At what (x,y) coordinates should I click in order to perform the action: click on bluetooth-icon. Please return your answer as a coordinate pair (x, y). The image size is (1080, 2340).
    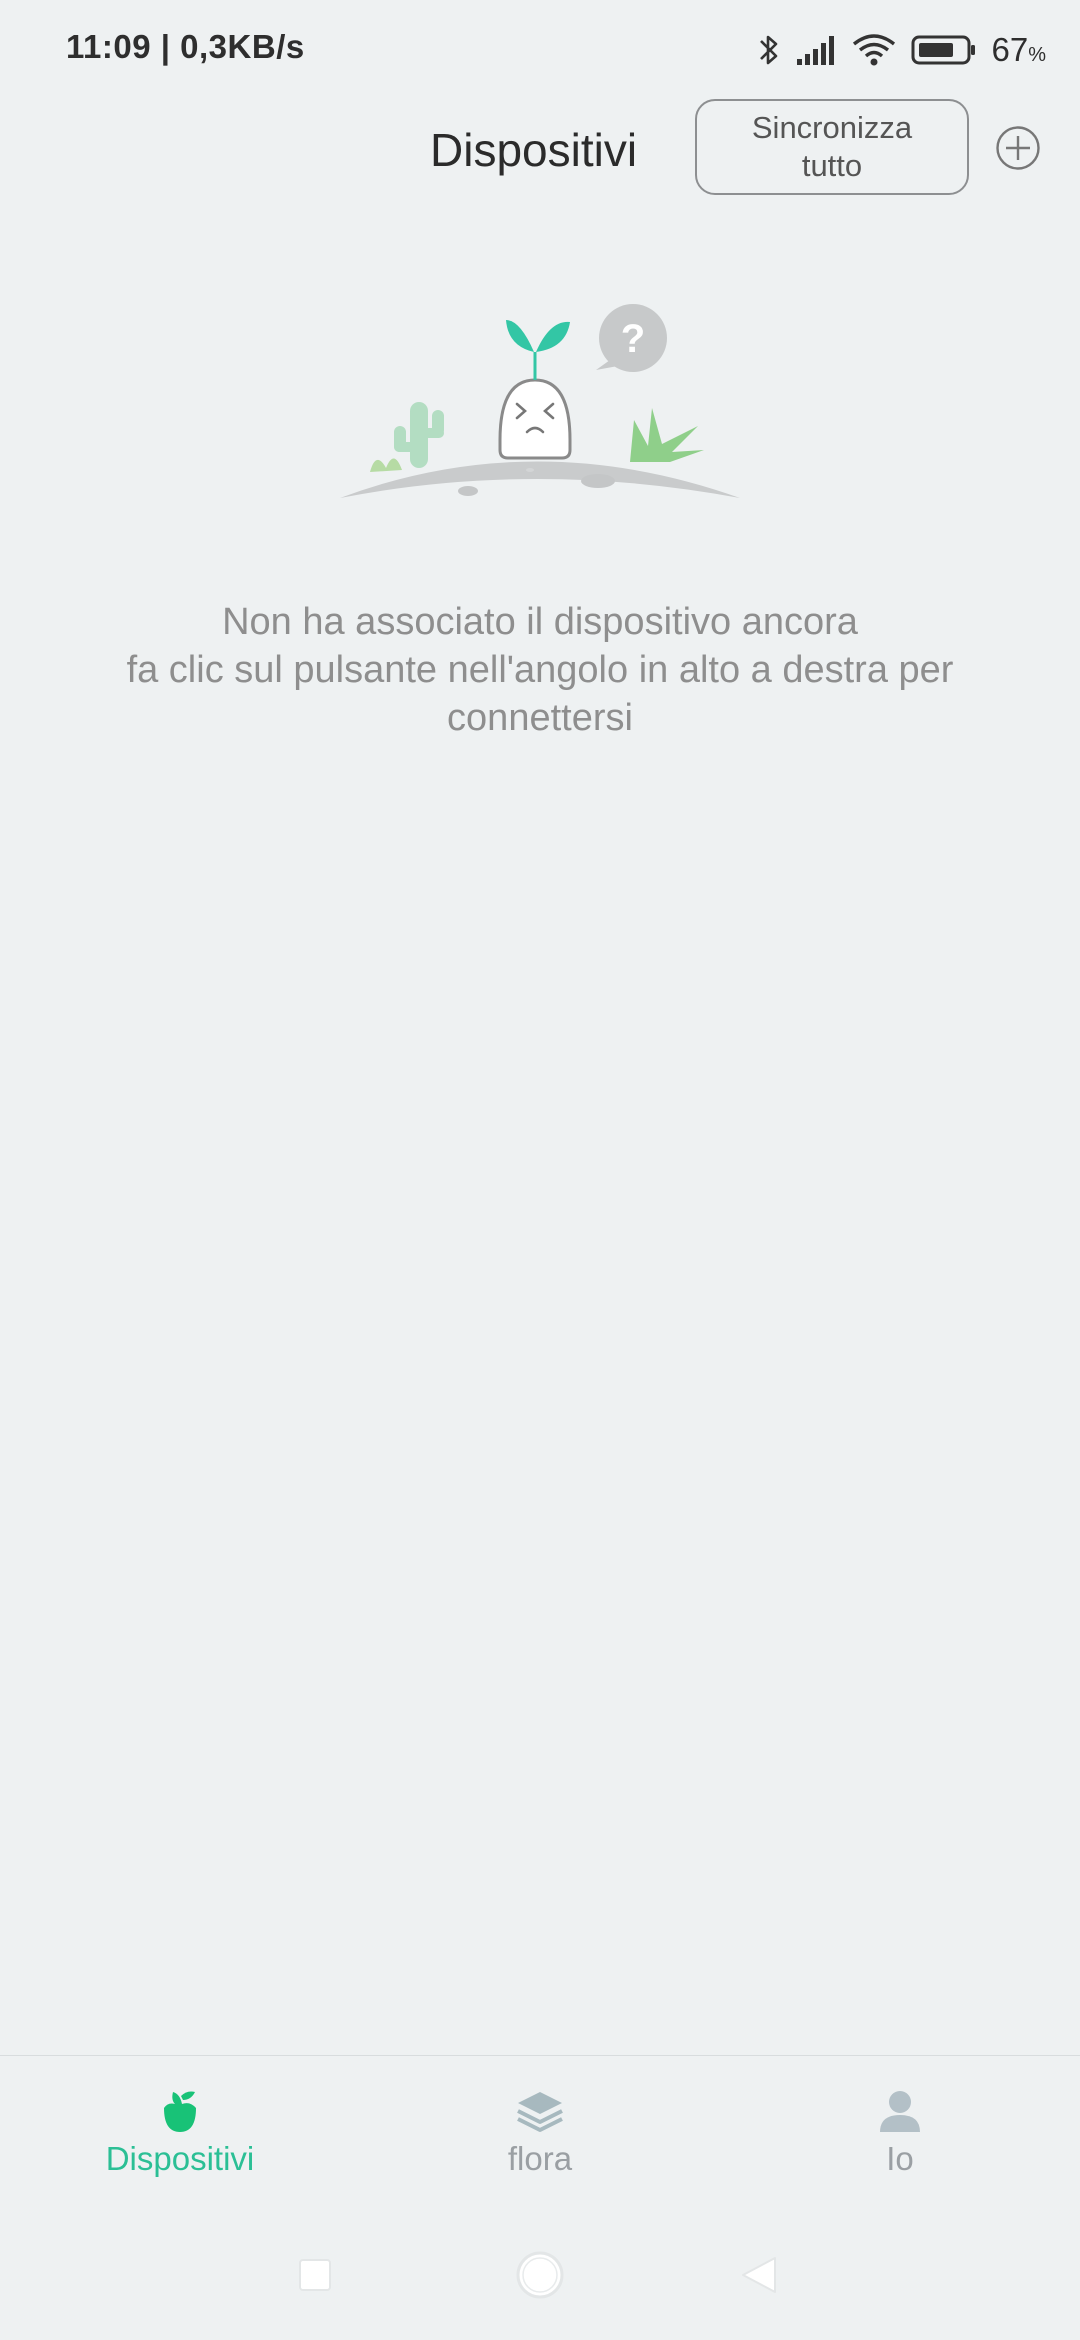
    Looking at the image, I should click on (769, 50).